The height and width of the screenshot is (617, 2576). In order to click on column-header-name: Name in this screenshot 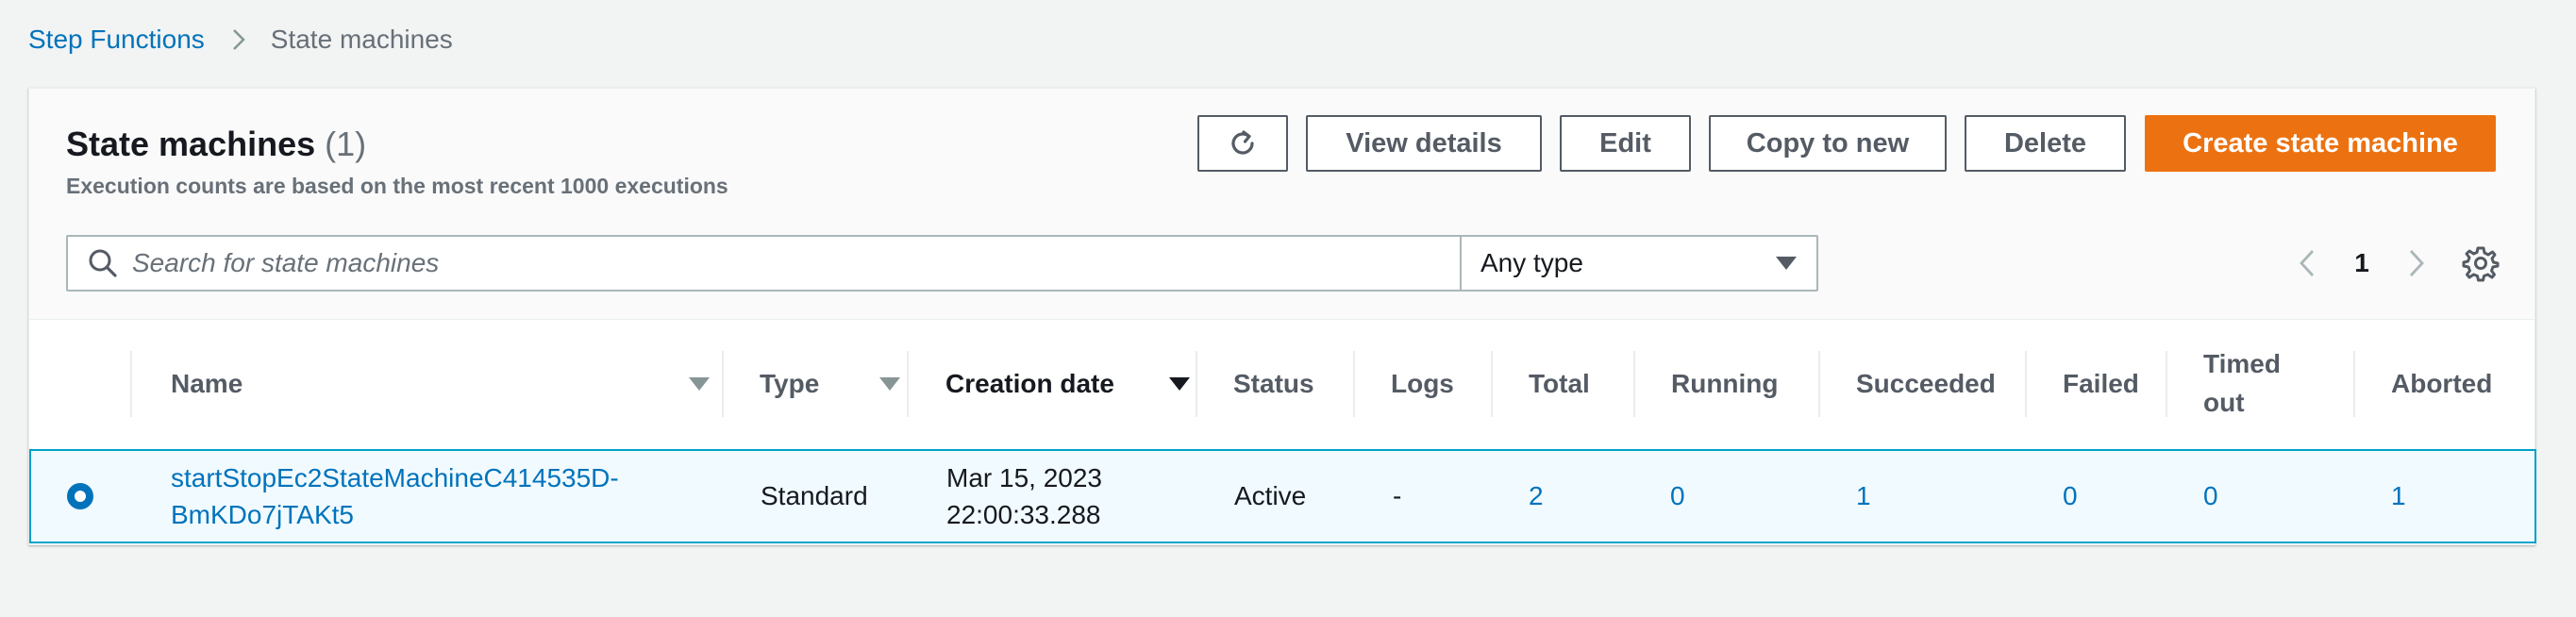, I will do `click(444, 384)`.